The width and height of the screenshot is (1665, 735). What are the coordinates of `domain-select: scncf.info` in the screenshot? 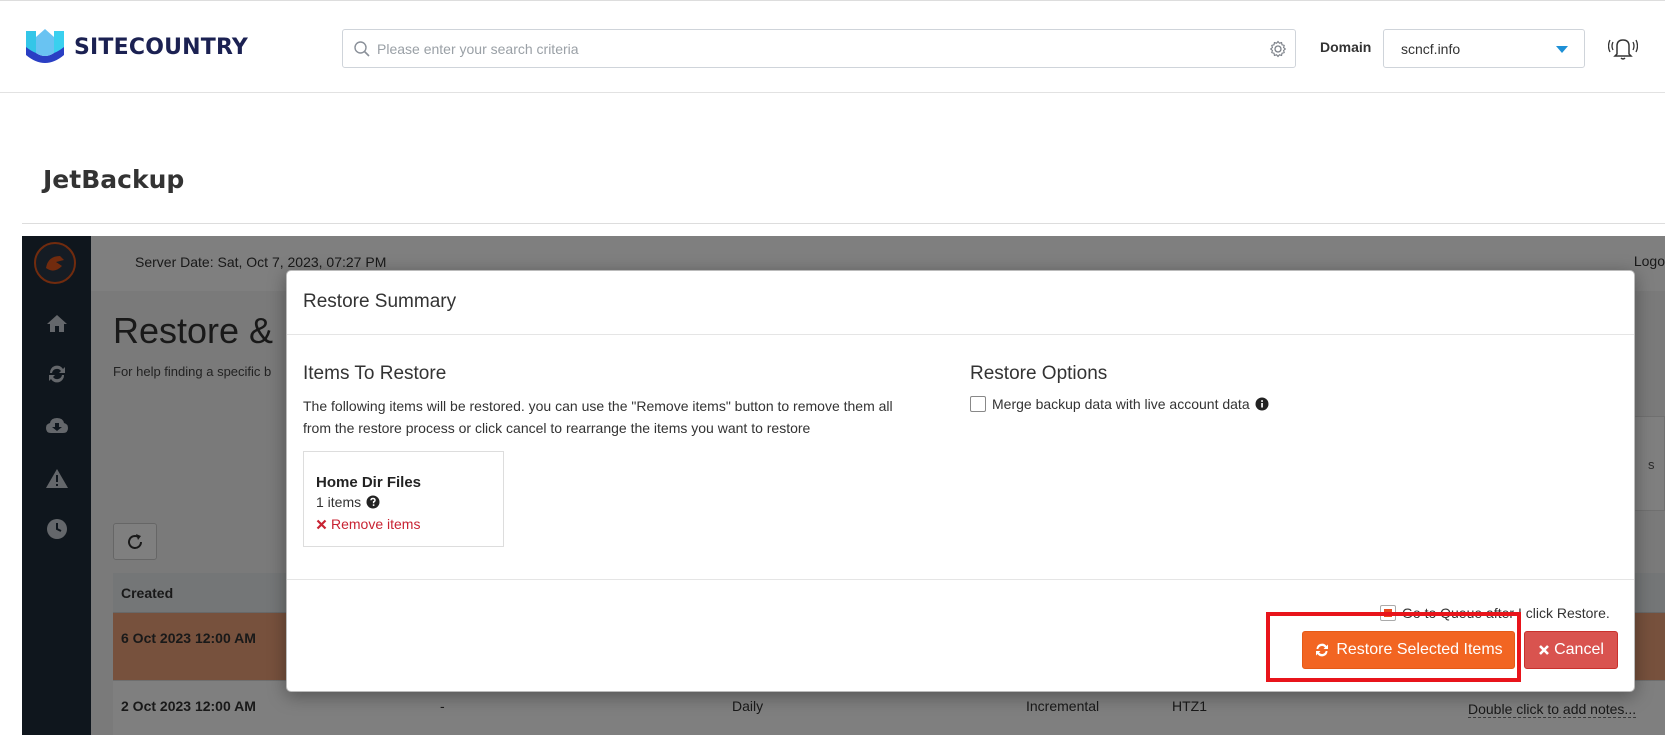 It's located at (1484, 48).